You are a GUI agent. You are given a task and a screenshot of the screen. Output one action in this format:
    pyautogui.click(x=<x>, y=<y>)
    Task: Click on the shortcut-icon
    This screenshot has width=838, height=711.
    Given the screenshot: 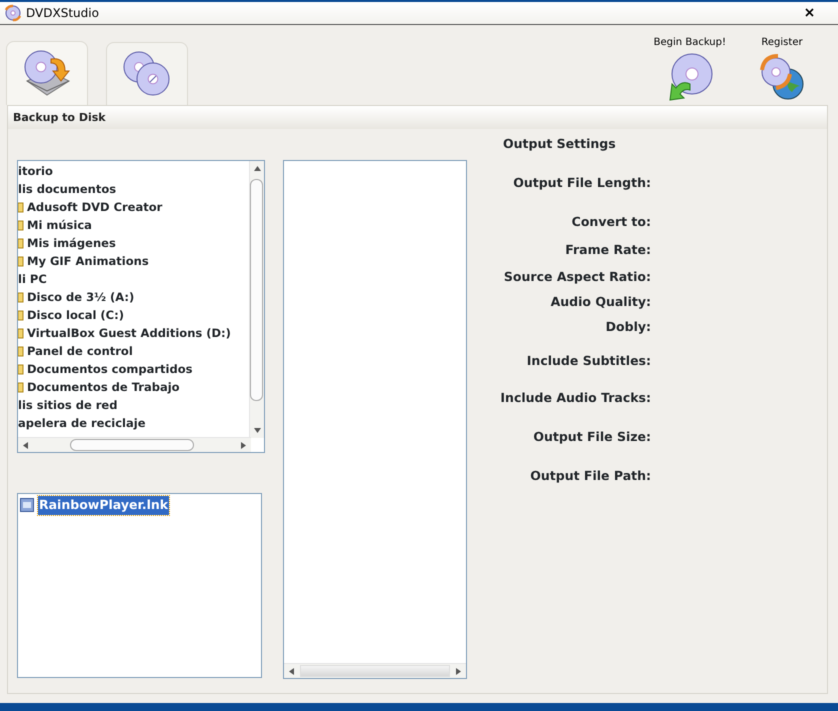 What is the action you would take?
    pyautogui.click(x=27, y=505)
    